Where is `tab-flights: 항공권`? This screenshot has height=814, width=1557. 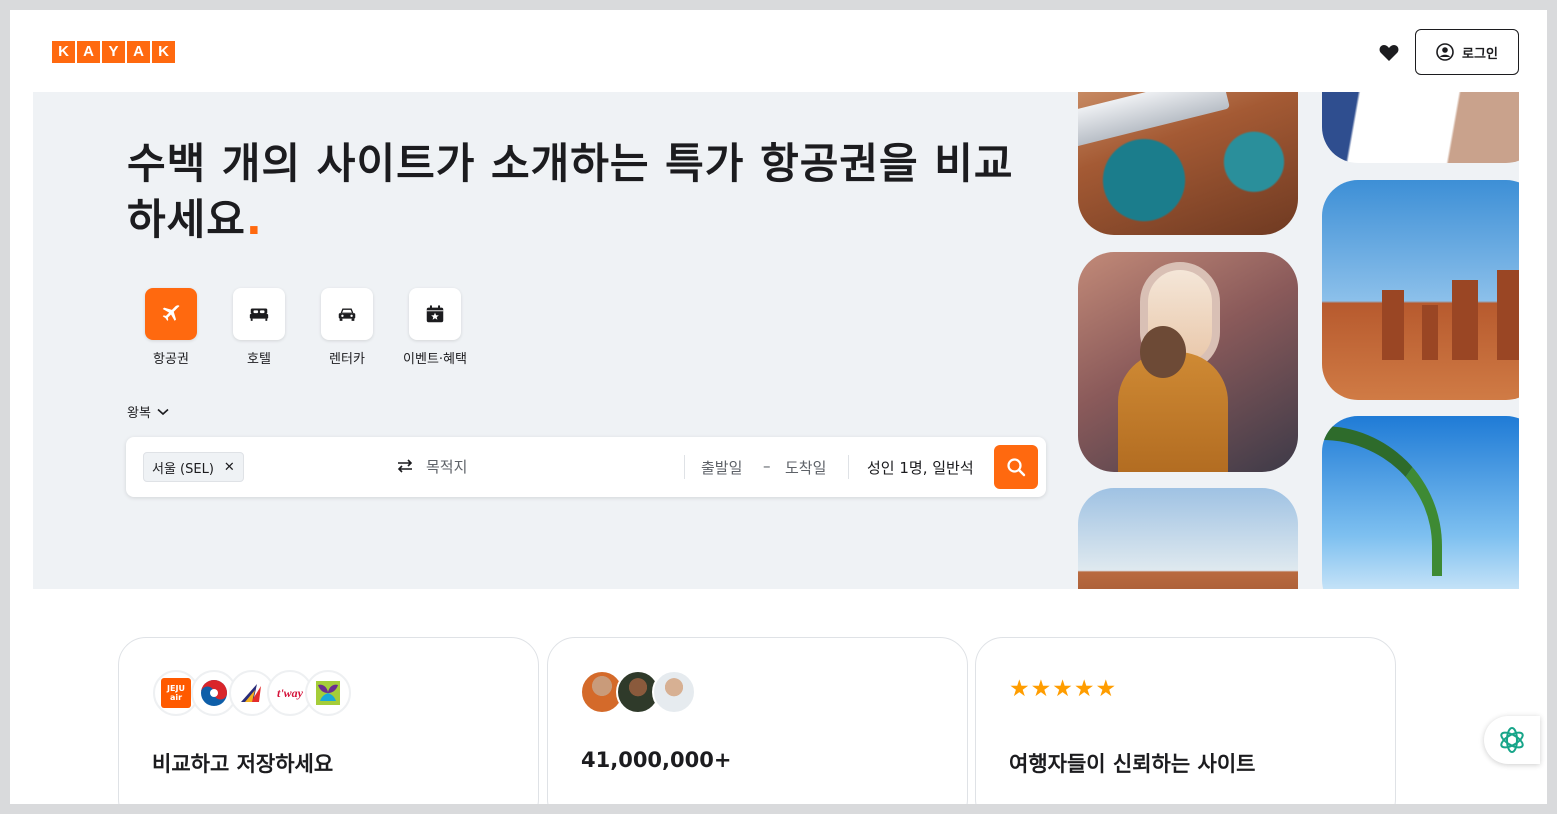 tab-flights: 항공권 is located at coordinates (171, 327).